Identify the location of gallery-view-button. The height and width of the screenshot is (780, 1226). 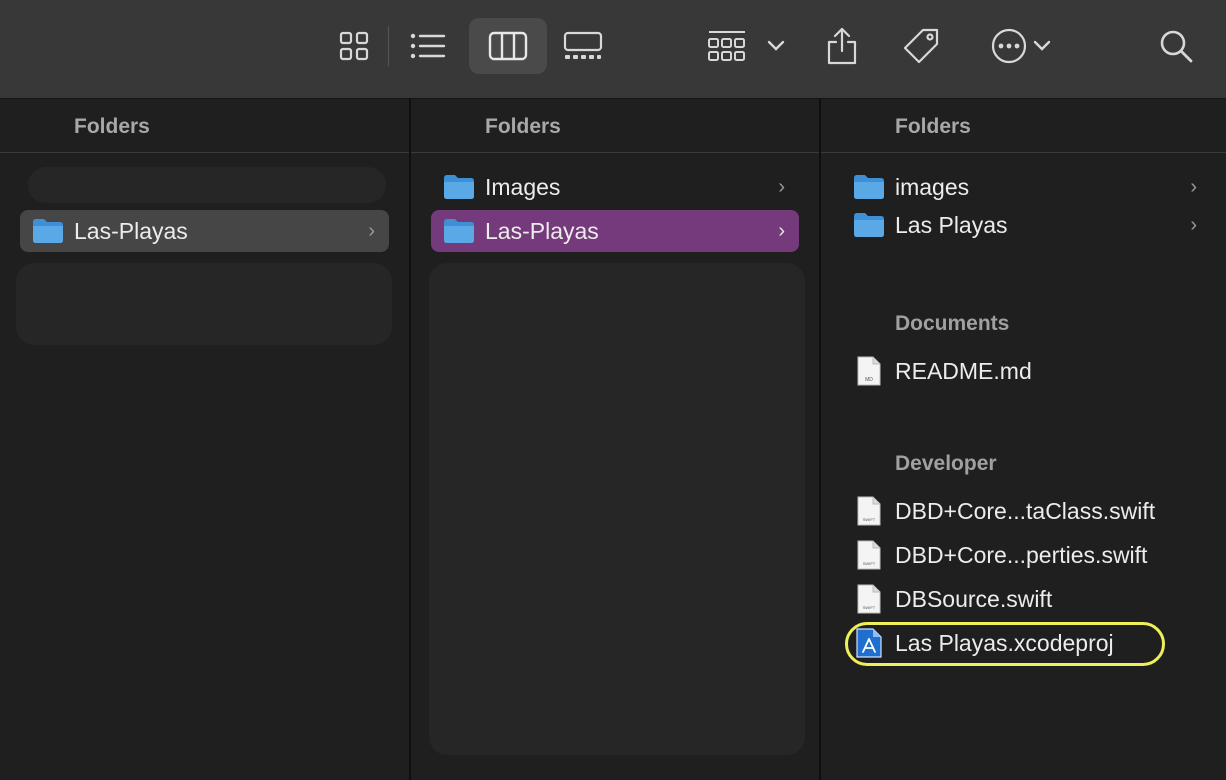
(583, 46).